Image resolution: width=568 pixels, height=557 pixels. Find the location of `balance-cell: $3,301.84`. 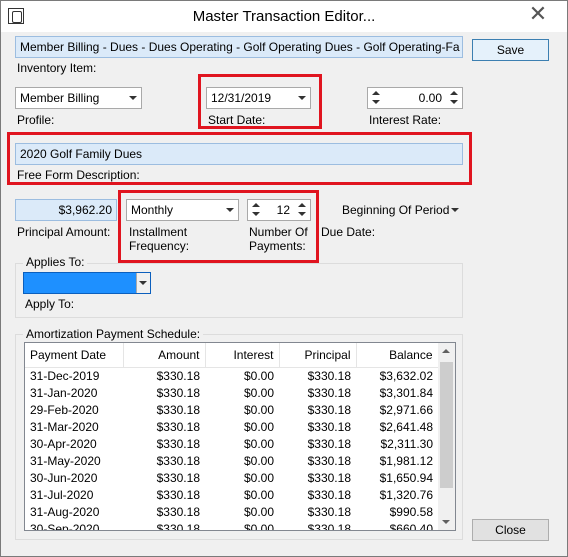

balance-cell: $3,301.84 is located at coordinates (406, 392).